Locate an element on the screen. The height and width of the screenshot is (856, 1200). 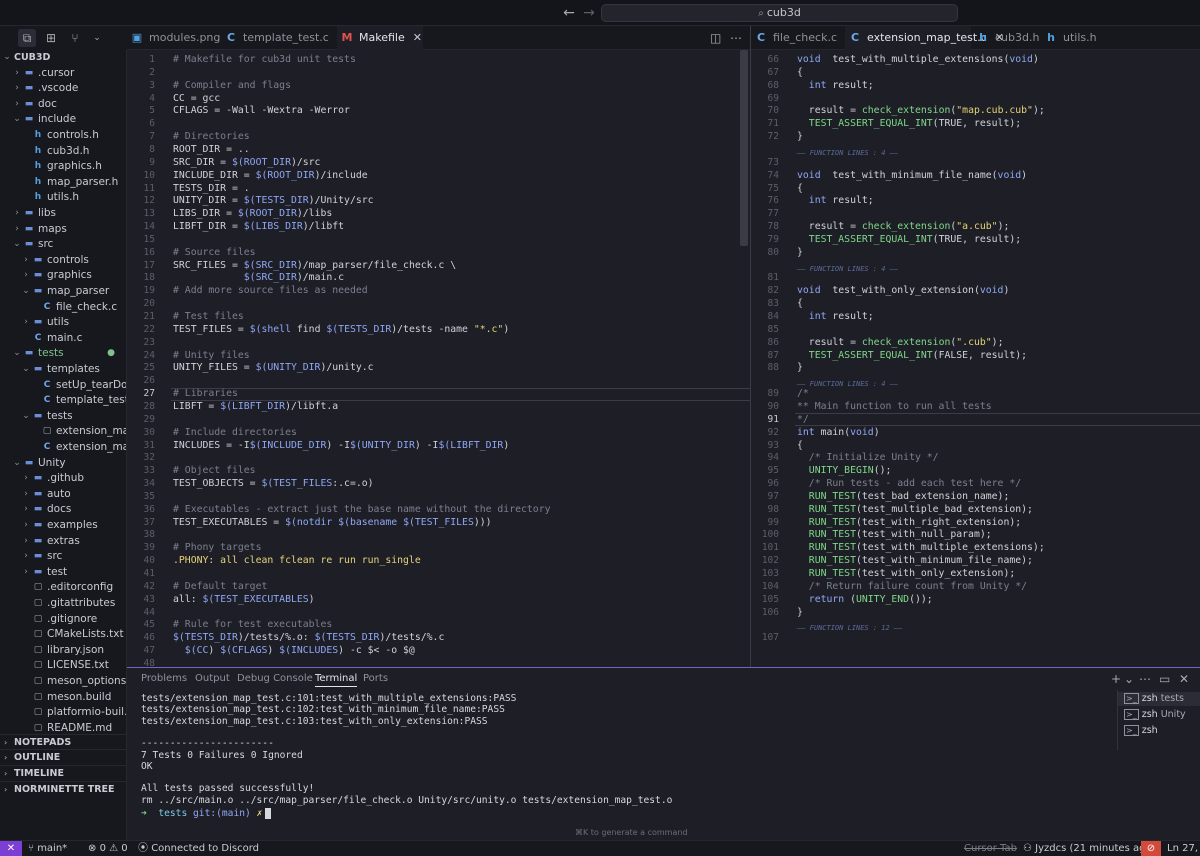
sidebar-item: ▢ .editorconfig is located at coordinates (63, 588).